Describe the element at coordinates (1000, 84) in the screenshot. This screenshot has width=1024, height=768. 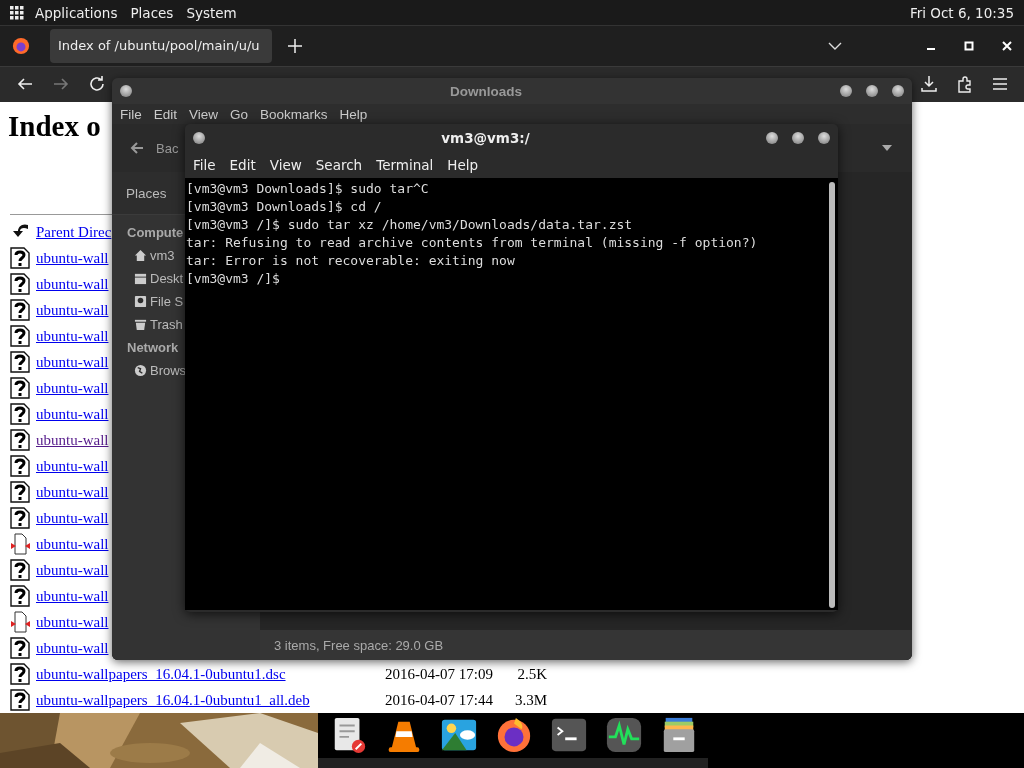
I see `menu-icon` at that location.